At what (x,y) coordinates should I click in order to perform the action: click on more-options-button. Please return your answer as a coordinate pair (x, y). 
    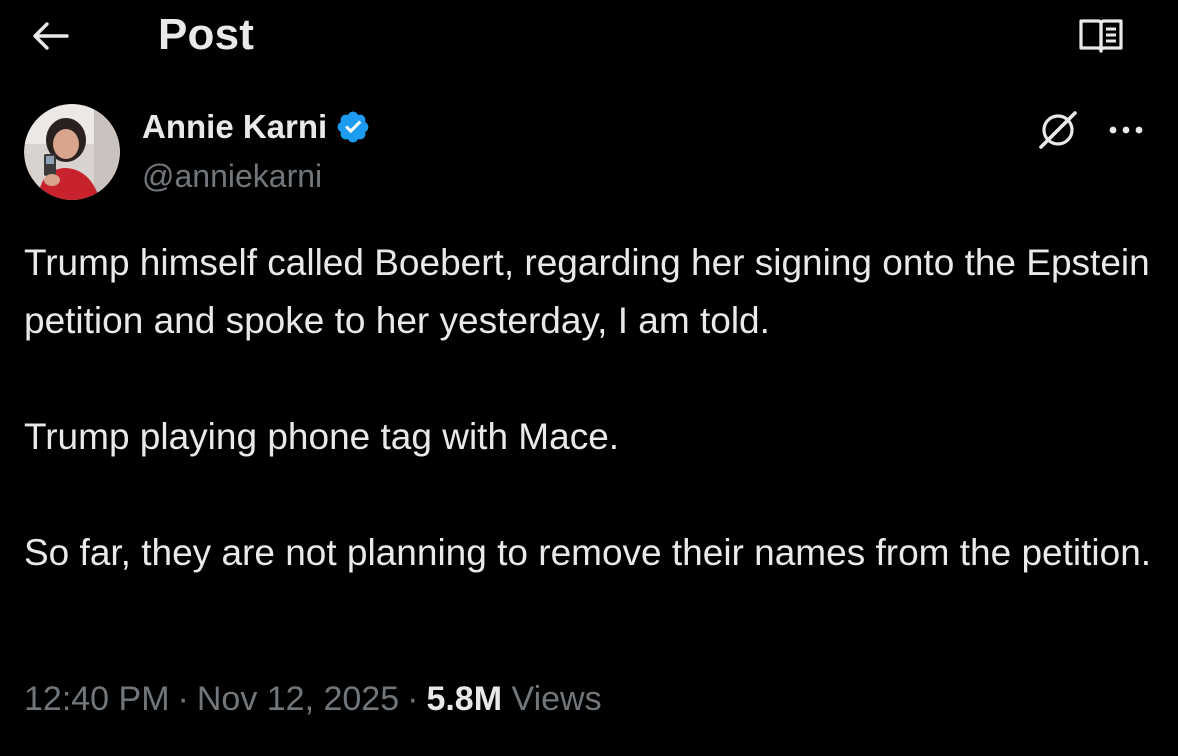
    Looking at the image, I should click on (1126, 130).